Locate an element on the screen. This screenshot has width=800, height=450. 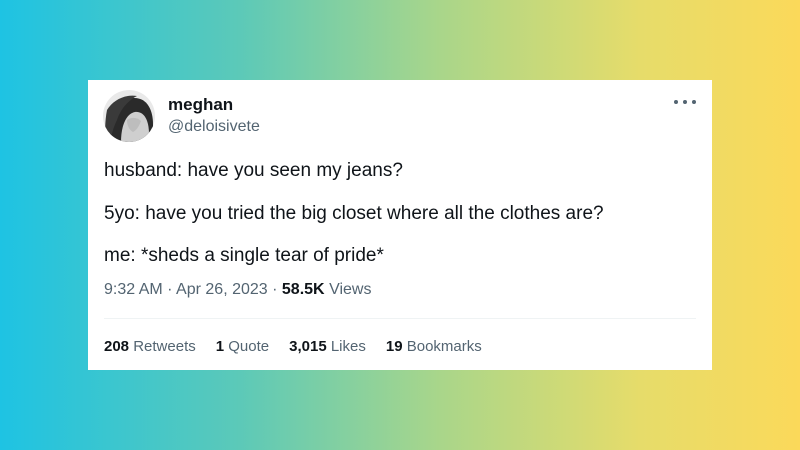
tweet-meta: 9:32 AM · Apr 26, 2023 · 58.5K Views is located at coordinates (237, 290).